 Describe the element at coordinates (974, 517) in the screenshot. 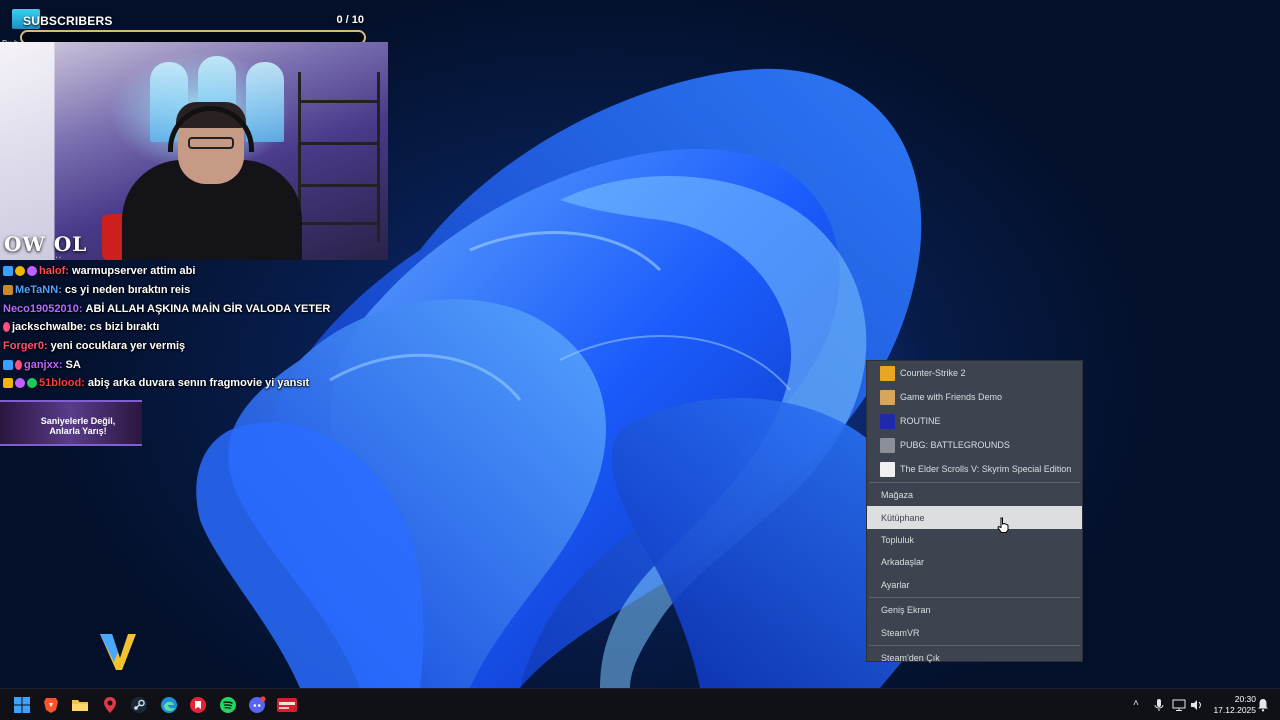

I see `menu-item-library: Kütüphane` at that location.